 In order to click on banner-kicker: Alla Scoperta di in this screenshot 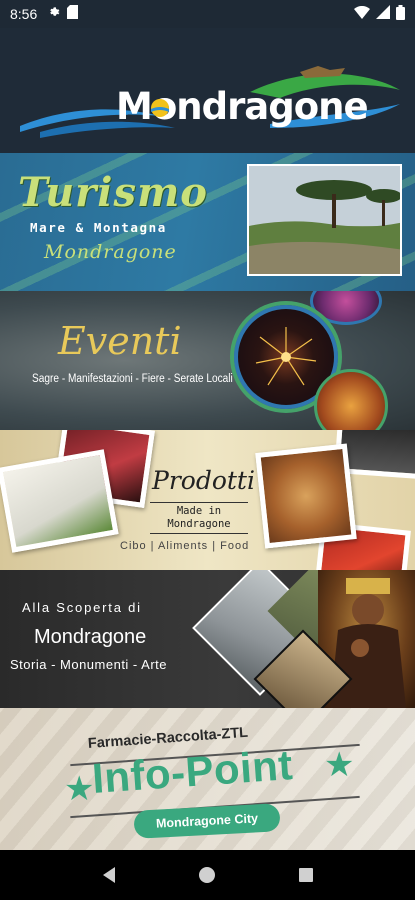, I will do `click(82, 607)`.